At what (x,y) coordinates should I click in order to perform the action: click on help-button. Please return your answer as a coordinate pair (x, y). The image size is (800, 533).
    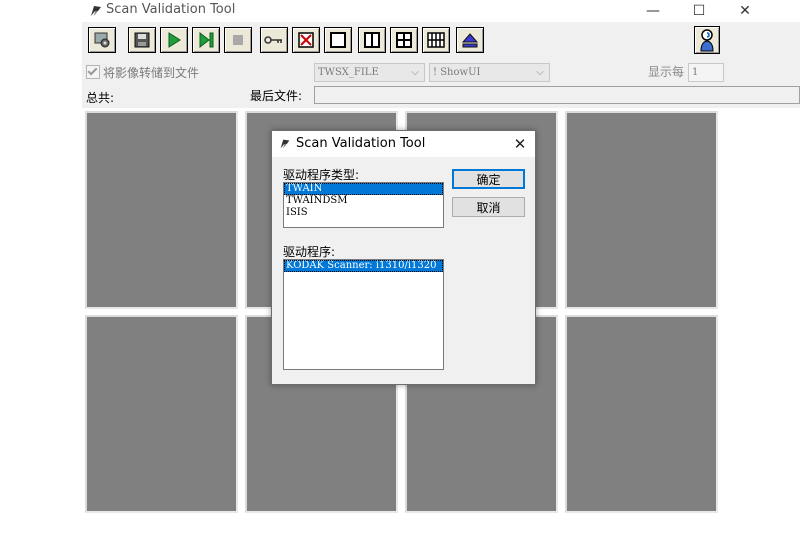
    Looking at the image, I should click on (707, 40).